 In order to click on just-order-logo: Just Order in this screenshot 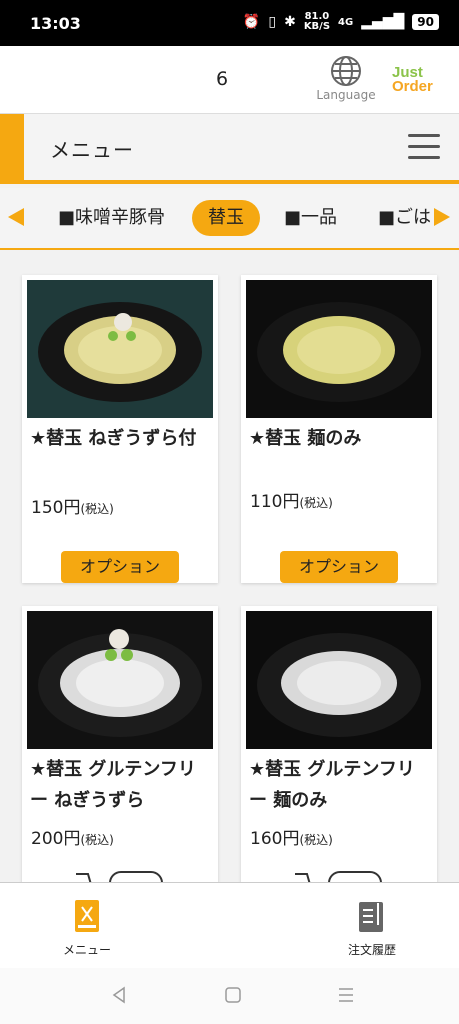, I will do `click(412, 79)`.